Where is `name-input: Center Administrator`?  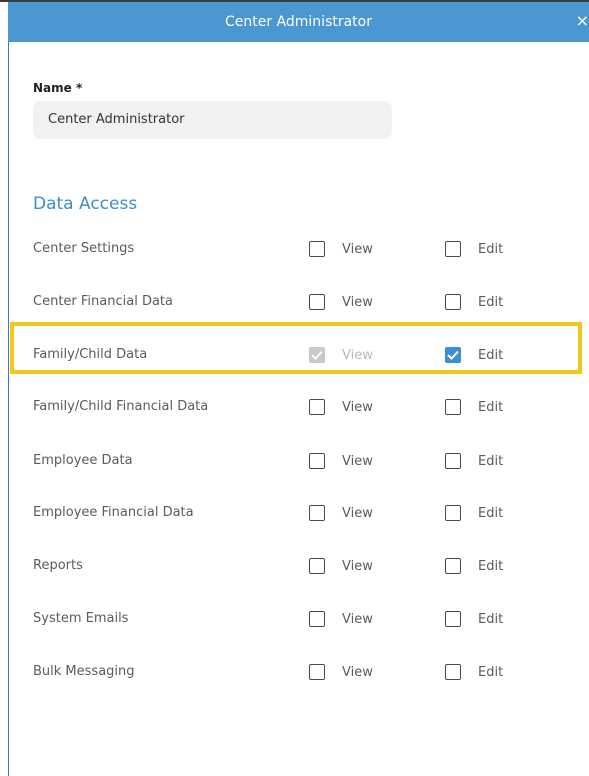
name-input: Center Administrator is located at coordinates (212, 120).